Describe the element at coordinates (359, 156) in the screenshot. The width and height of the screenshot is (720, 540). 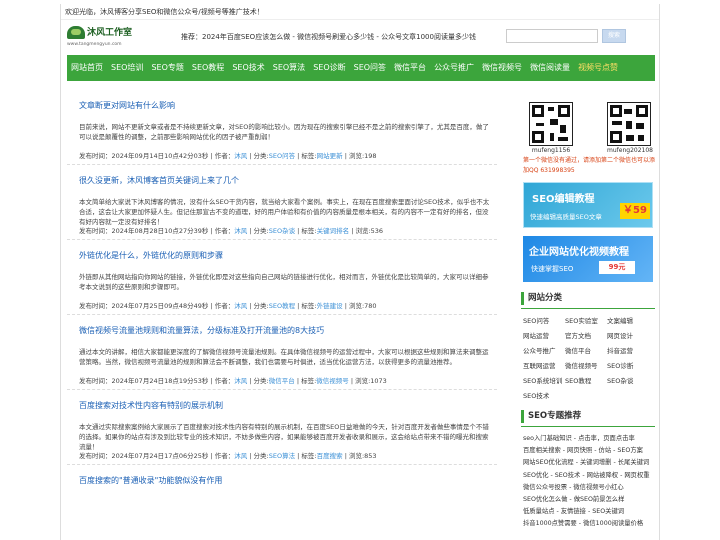
I see `view-count: | 浏览:198` at that location.